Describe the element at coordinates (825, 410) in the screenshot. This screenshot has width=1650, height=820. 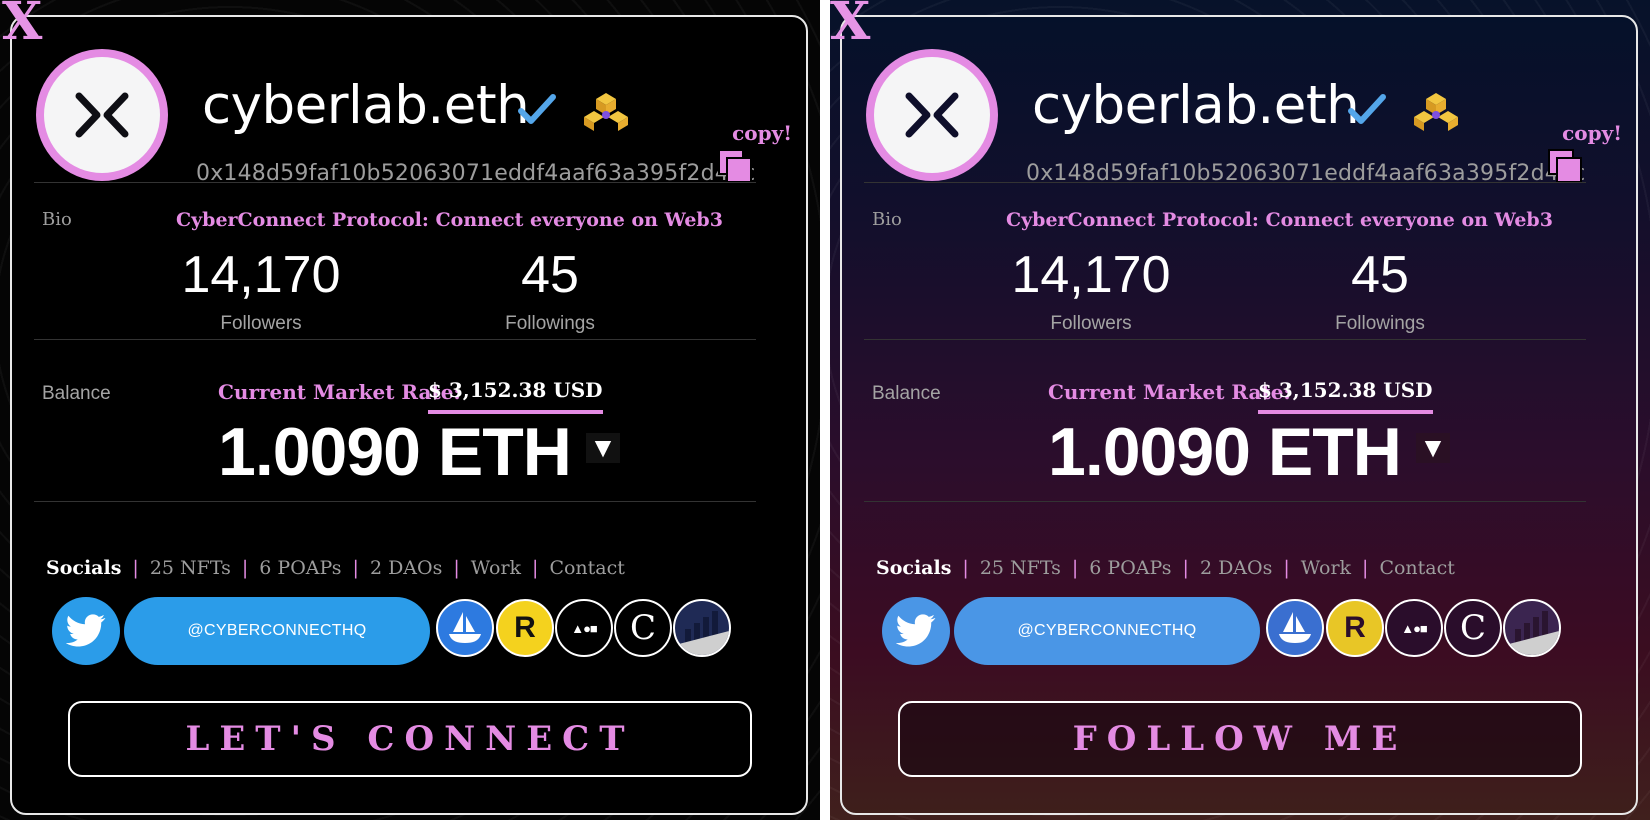
I see `divider-strip` at that location.